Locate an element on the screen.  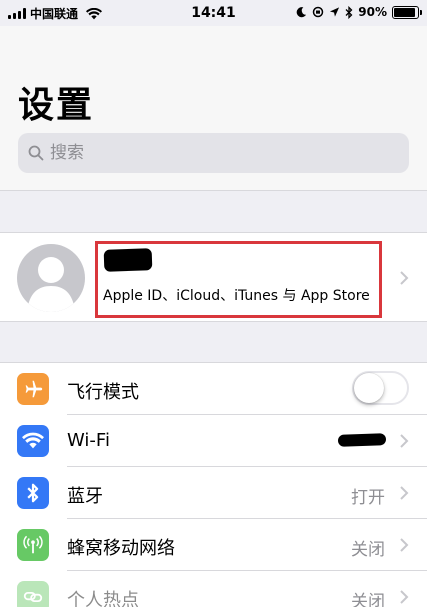
airplane-icon is located at coordinates (33, 389).